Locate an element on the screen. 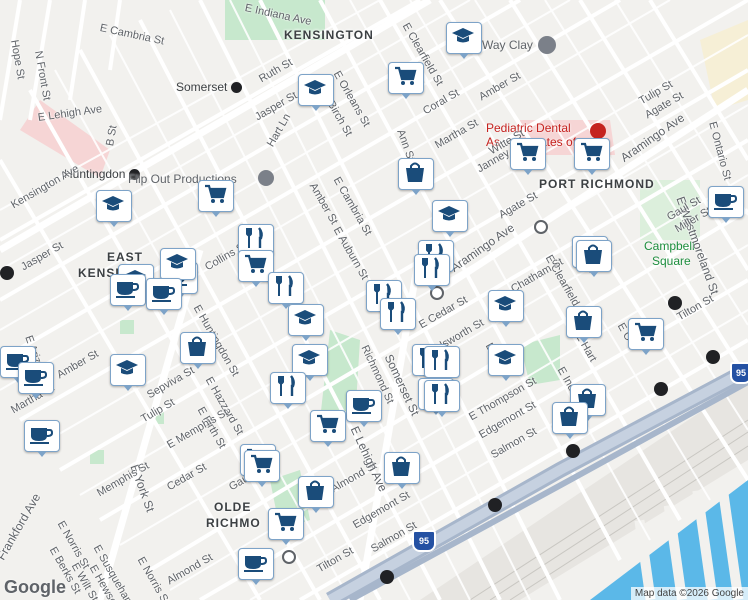 This screenshot has height=600, width=748. poi-way-clay: Way Clay is located at coordinates (507, 45).